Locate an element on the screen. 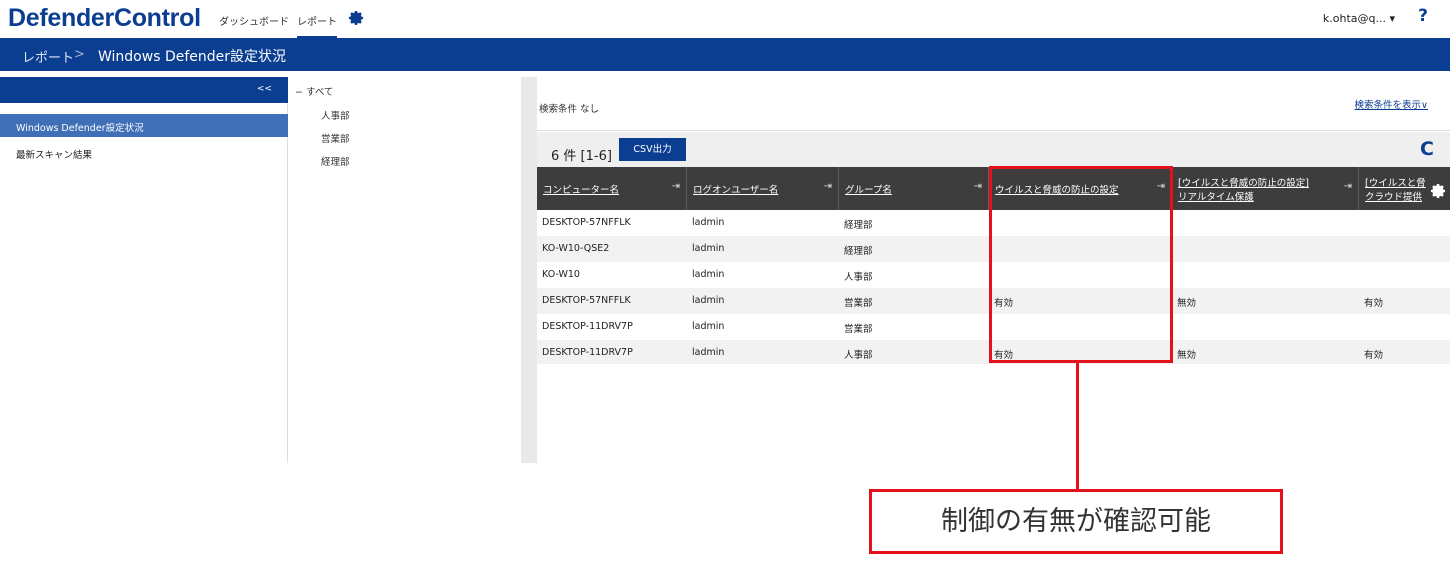 This screenshot has height=563, width=1450. callout-note: 制御の有無が確認可能 is located at coordinates (1076, 521).